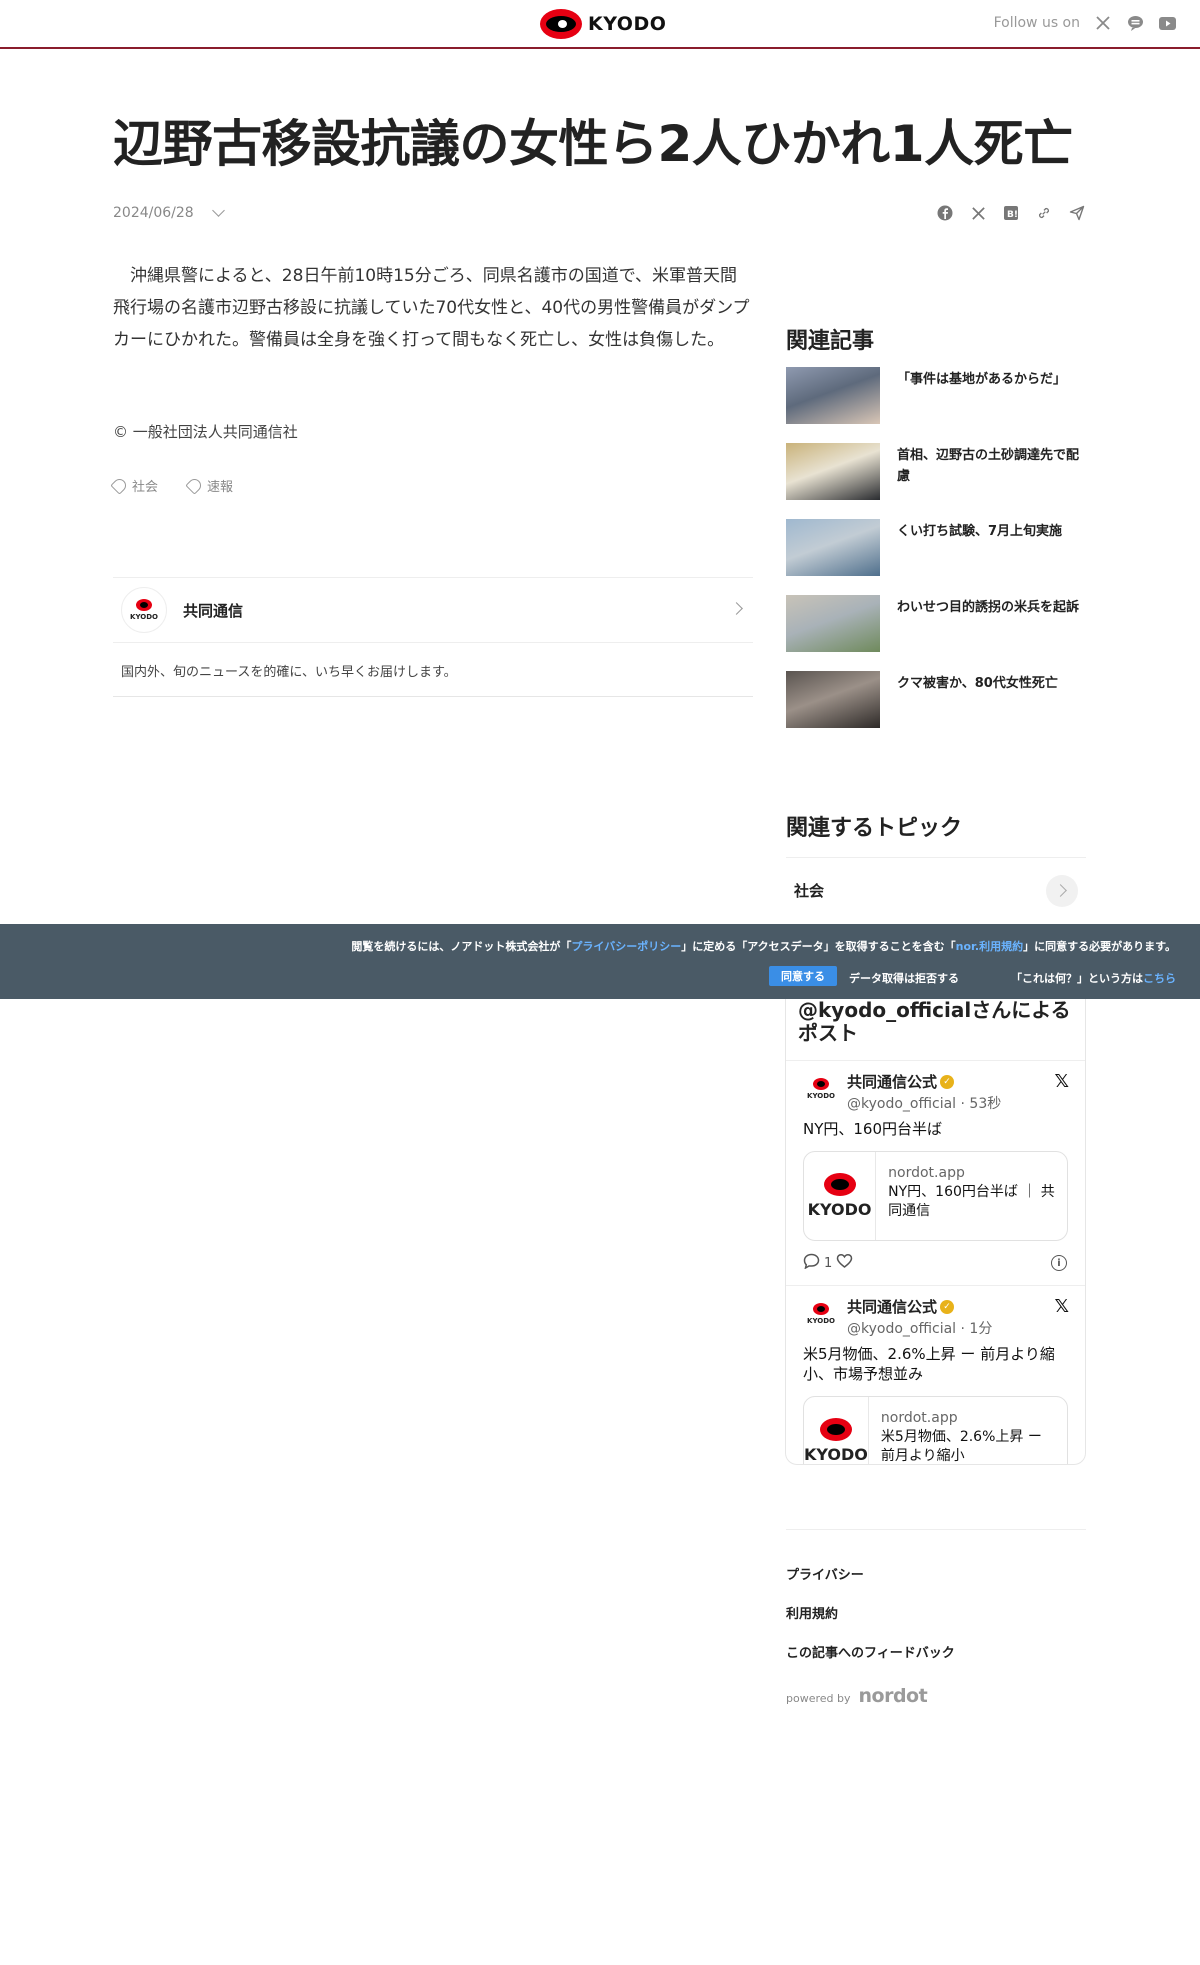 The width and height of the screenshot is (1200, 1965). What do you see at coordinates (811, 1263) in the screenshot?
I see `reply-icon` at bounding box center [811, 1263].